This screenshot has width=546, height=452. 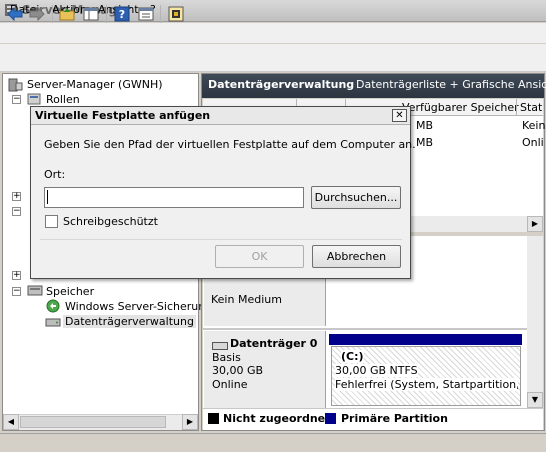 I want to click on tree-scroll-thumb, so click(x=93, y=422).